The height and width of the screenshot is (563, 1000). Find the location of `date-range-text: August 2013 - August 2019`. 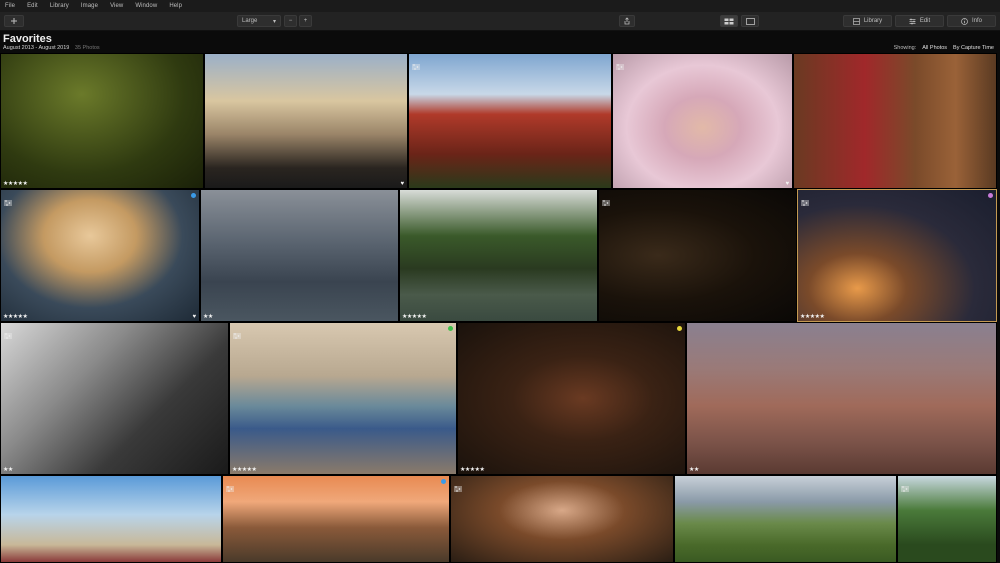

date-range-text: August 2013 - August 2019 is located at coordinates (36, 48).